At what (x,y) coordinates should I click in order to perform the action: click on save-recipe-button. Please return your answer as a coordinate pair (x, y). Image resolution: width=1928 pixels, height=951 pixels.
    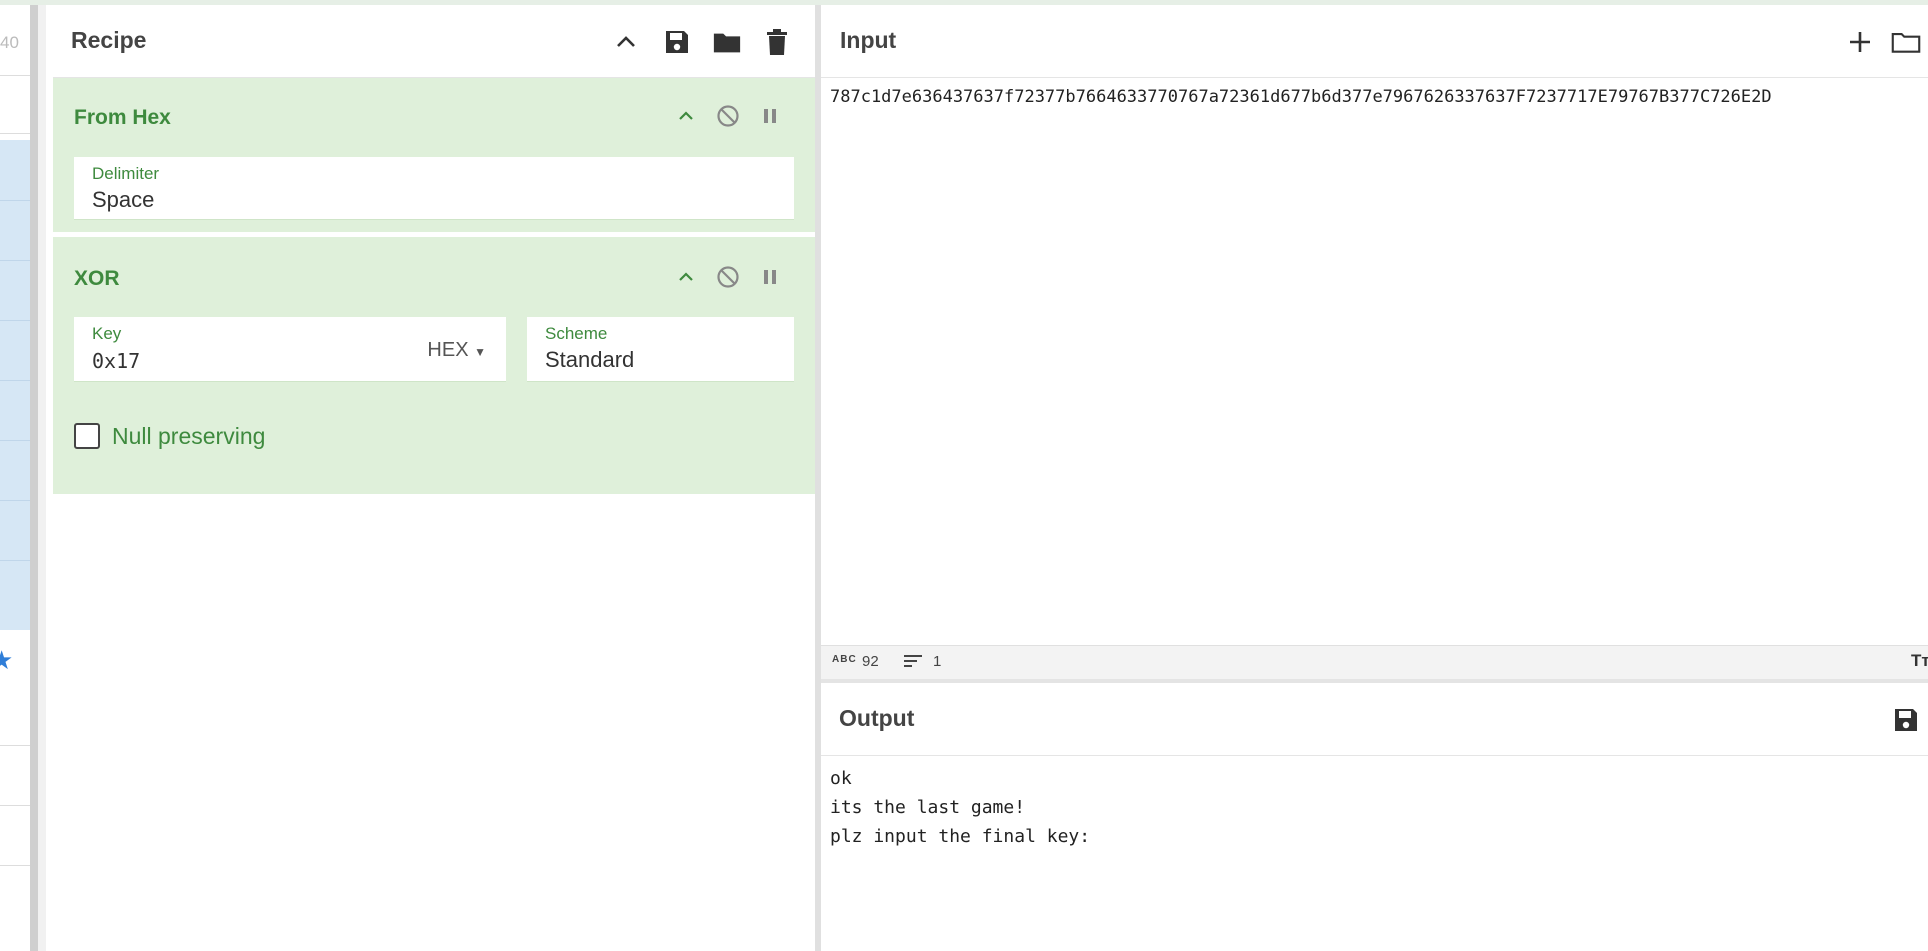
    Looking at the image, I should click on (677, 42).